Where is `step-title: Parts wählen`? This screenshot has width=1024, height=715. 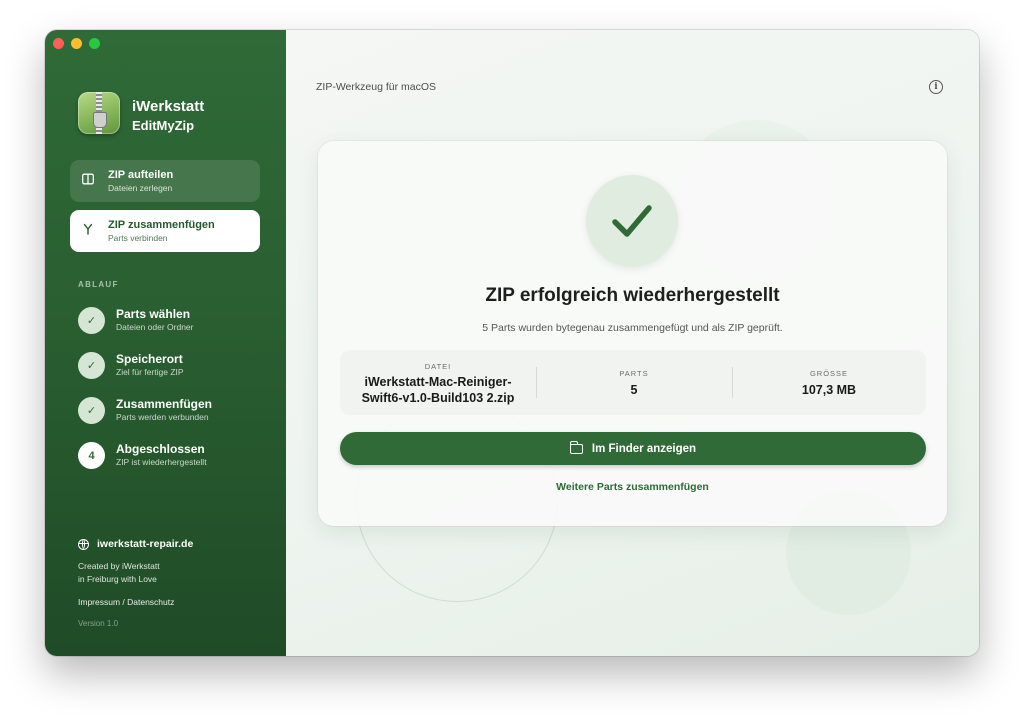 step-title: Parts wählen is located at coordinates (153, 314).